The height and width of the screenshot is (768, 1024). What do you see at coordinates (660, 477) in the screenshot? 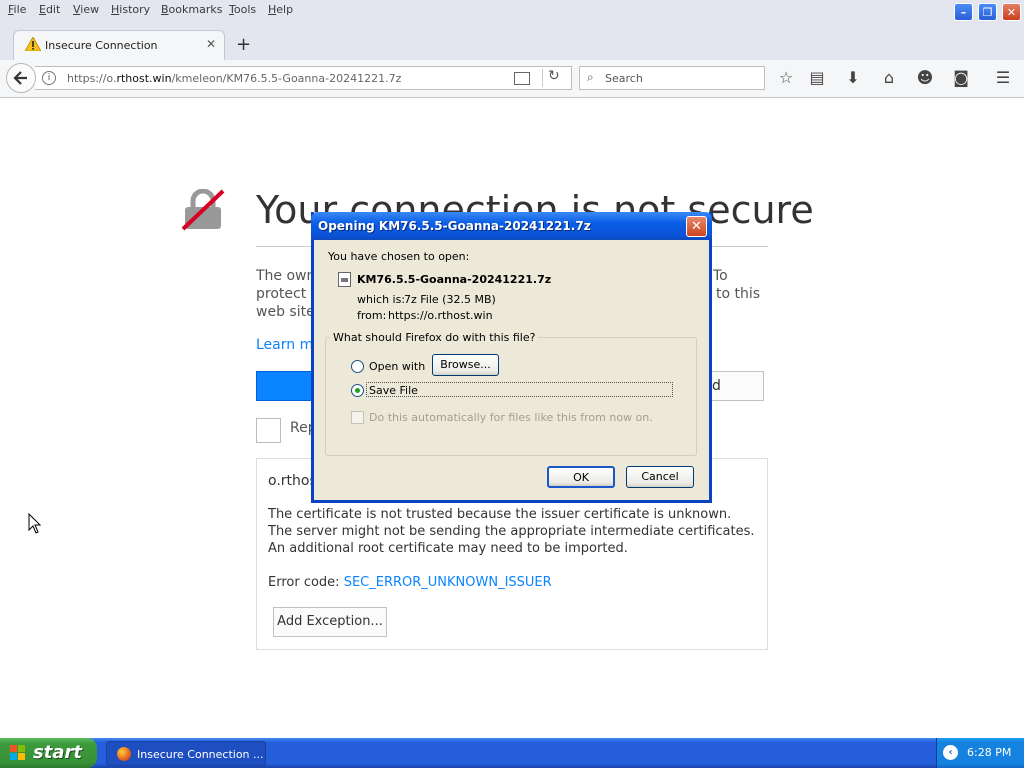
I see `cancel-button: Cancel` at bounding box center [660, 477].